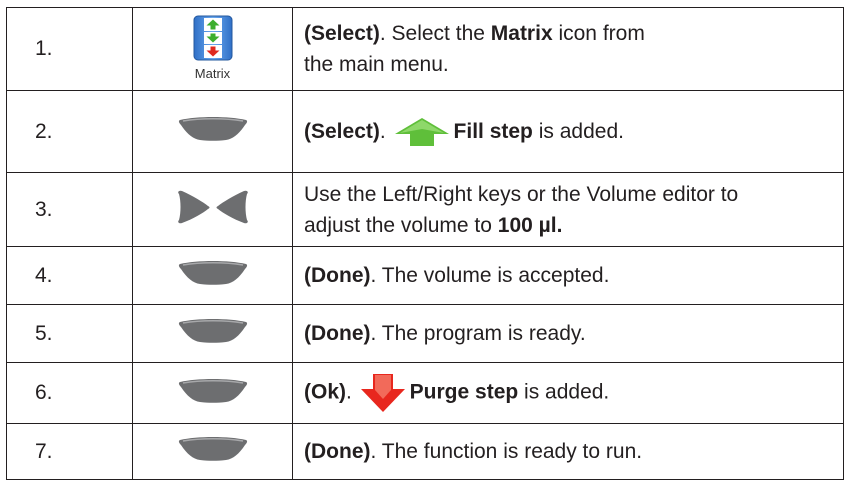 The width and height of the screenshot is (849, 486). What do you see at coordinates (212, 207) in the screenshot?
I see `left-right-keys-icon` at bounding box center [212, 207].